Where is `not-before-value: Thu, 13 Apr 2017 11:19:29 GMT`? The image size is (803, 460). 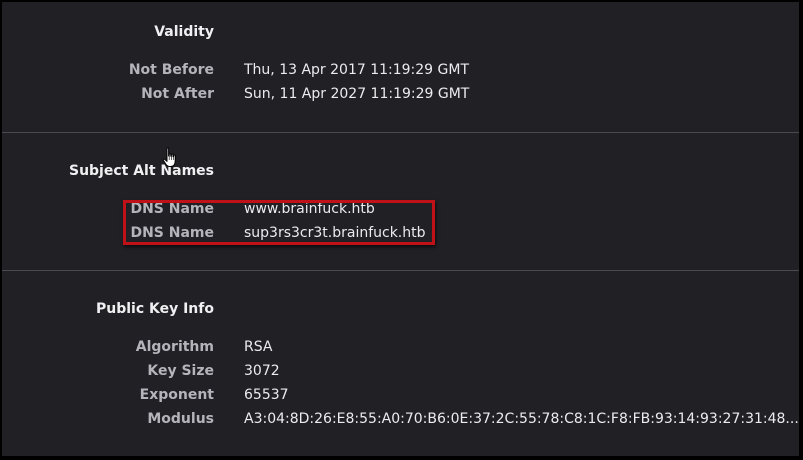 not-before-value: Thu, 13 Apr 2017 11:19:29 GMT is located at coordinates (357, 70).